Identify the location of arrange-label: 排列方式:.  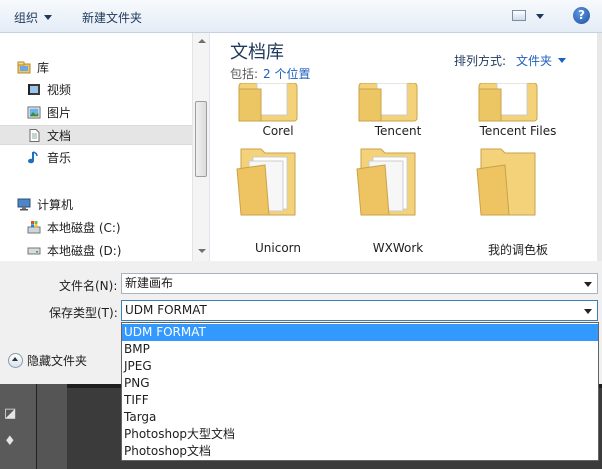
(480, 61).